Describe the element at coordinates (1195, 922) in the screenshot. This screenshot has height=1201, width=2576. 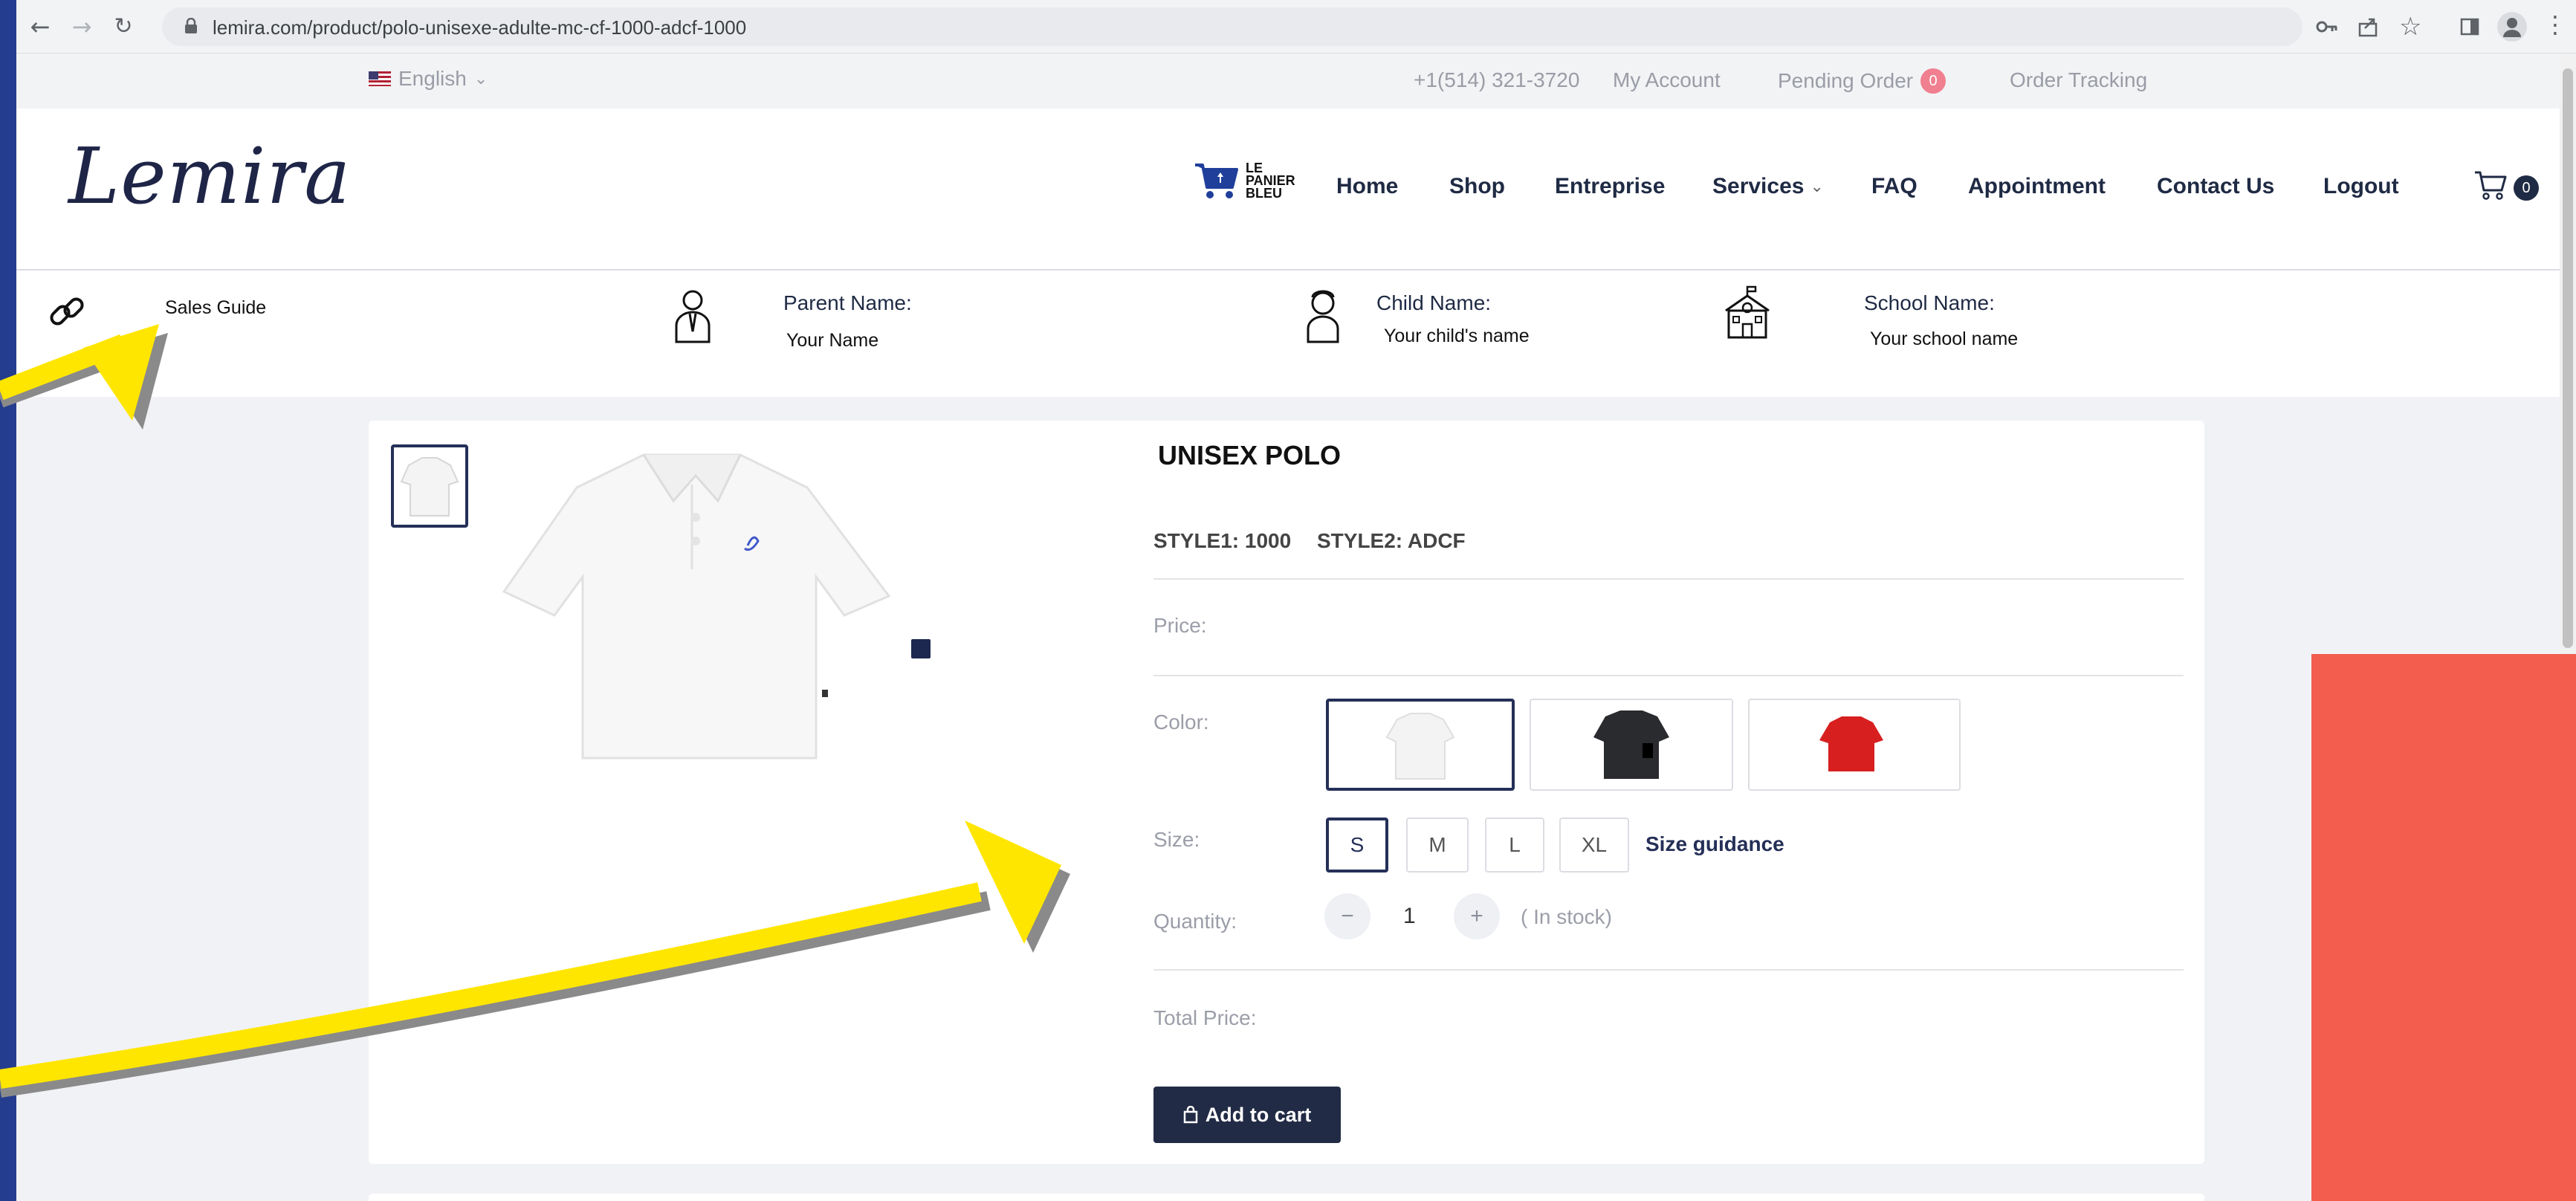
I see `quantity-label: Quantity:` at that location.